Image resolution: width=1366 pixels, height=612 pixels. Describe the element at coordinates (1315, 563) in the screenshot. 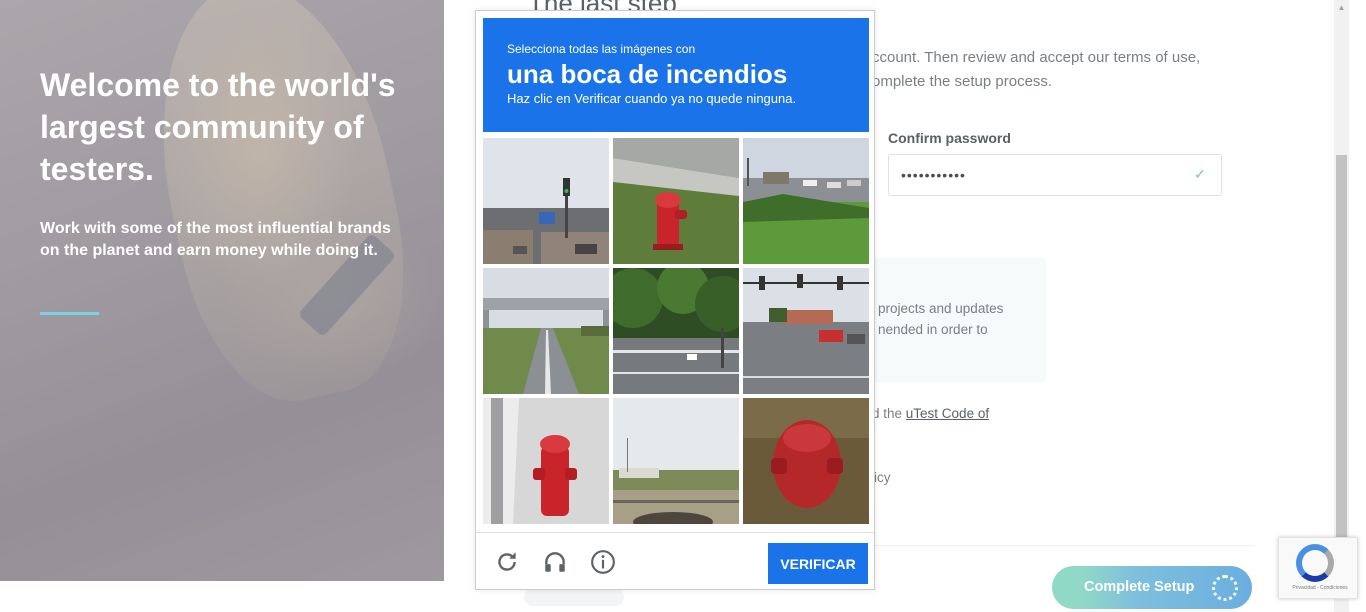

I see `recaptcha-logo-icon` at that location.